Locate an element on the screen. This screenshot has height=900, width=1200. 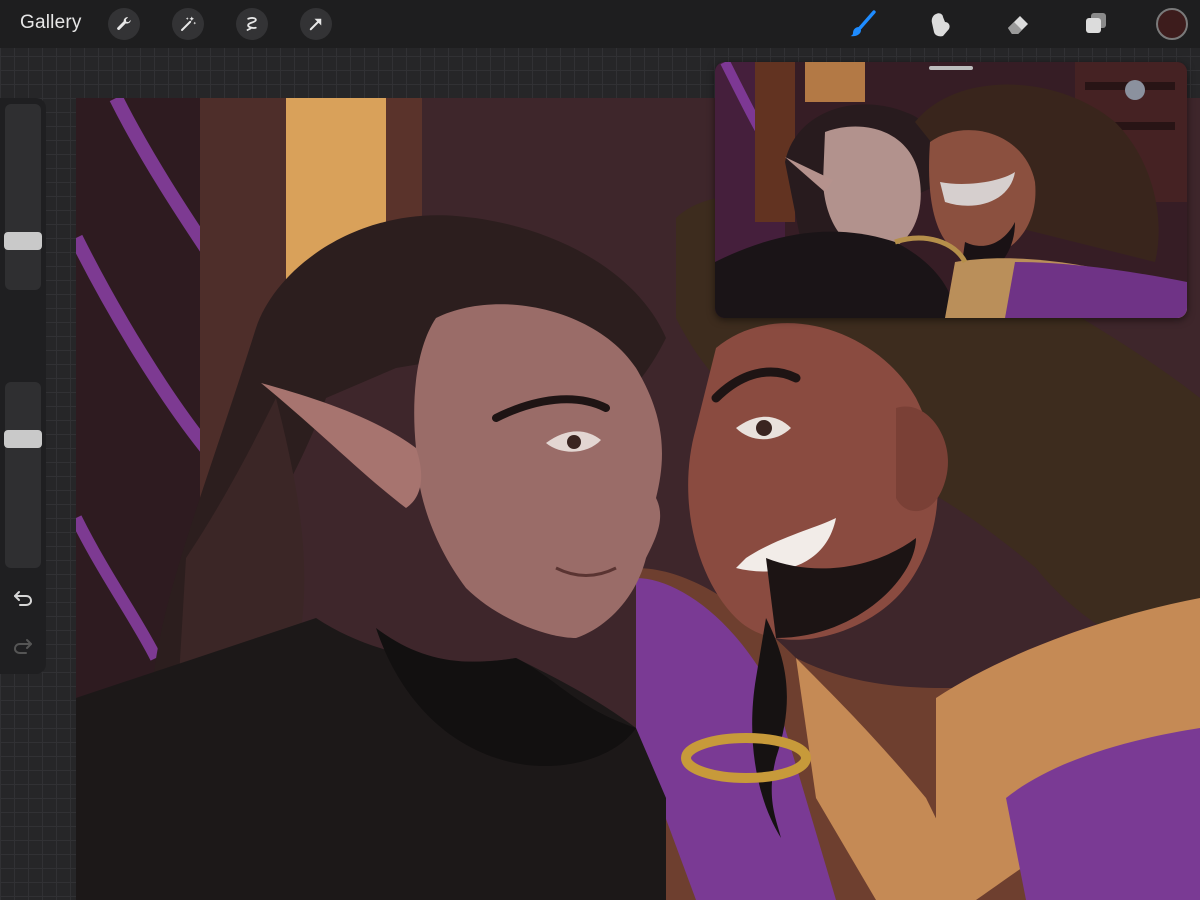
reference-window is located at coordinates (951, 190).